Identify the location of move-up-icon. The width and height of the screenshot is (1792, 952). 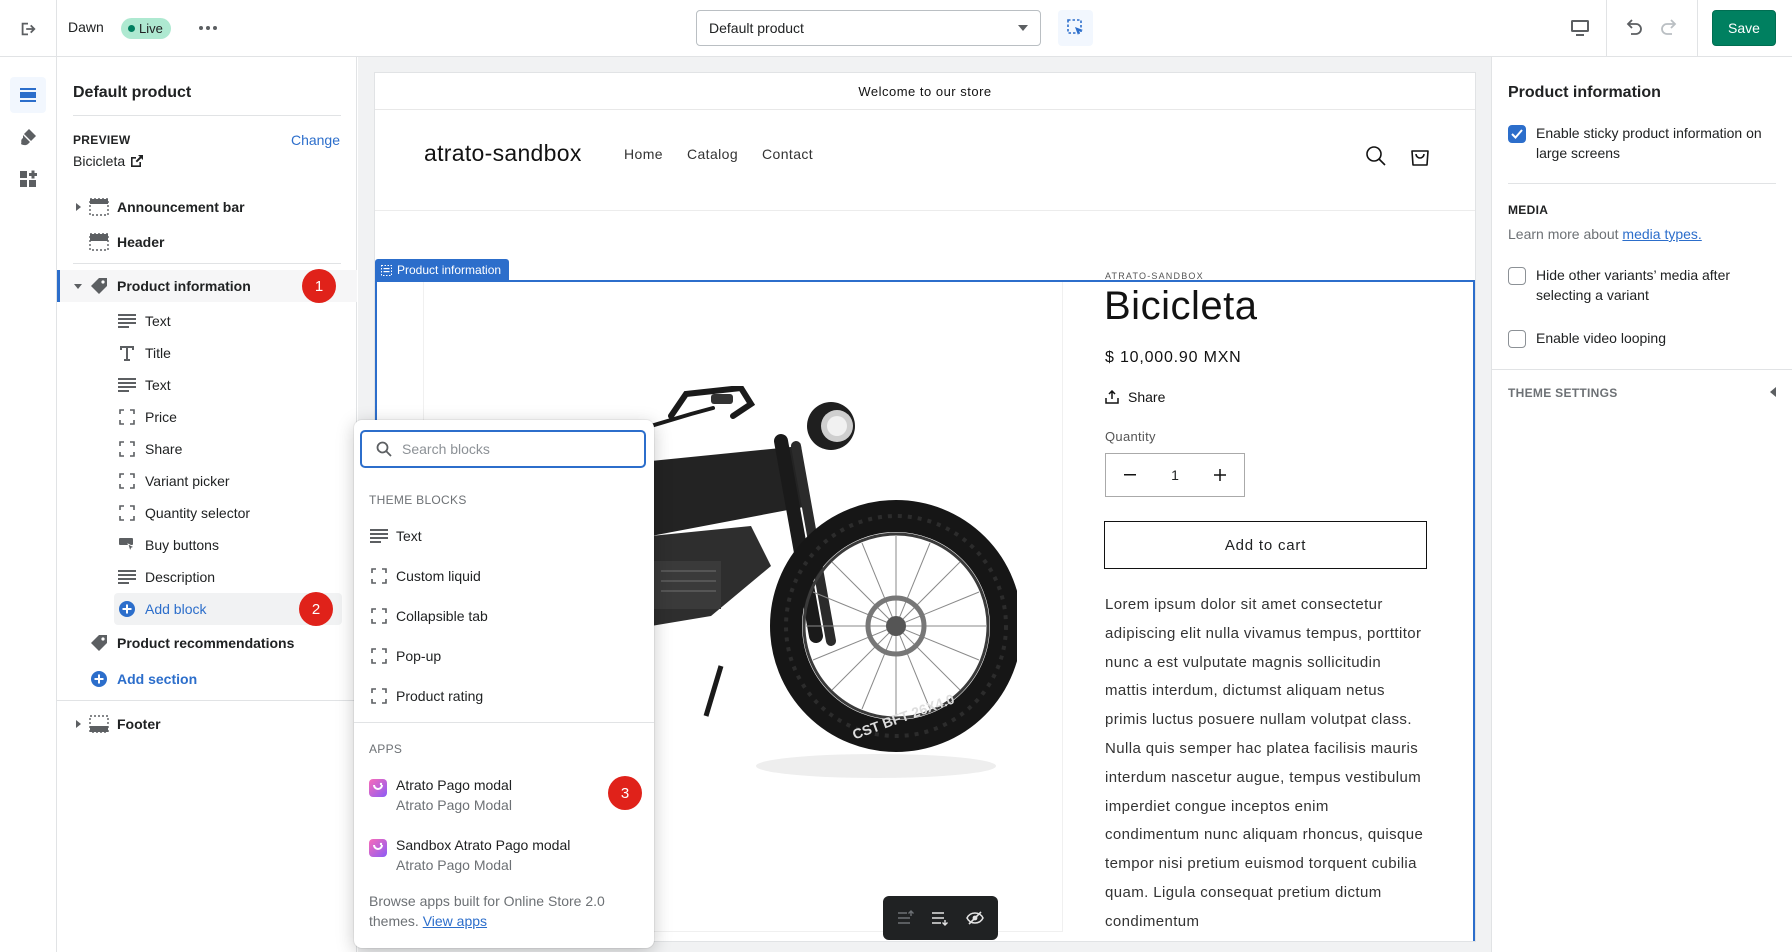
(906, 918).